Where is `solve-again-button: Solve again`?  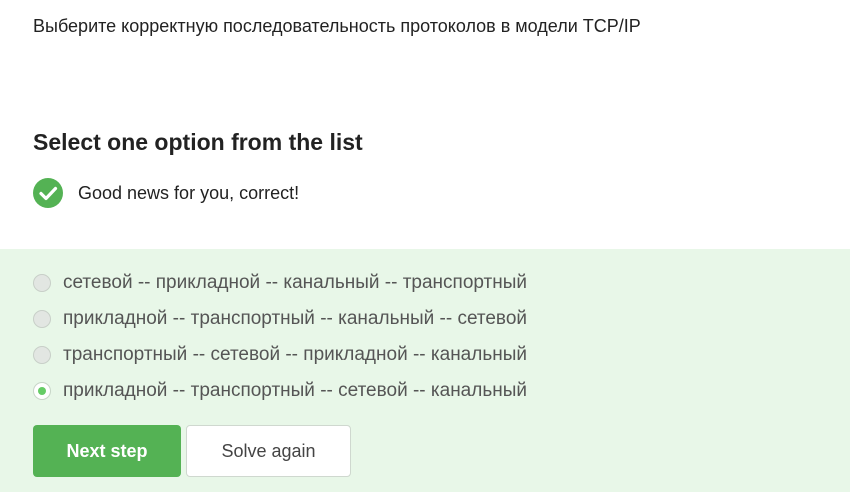 solve-again-button: Solve again is located at coordinates (268, 451).